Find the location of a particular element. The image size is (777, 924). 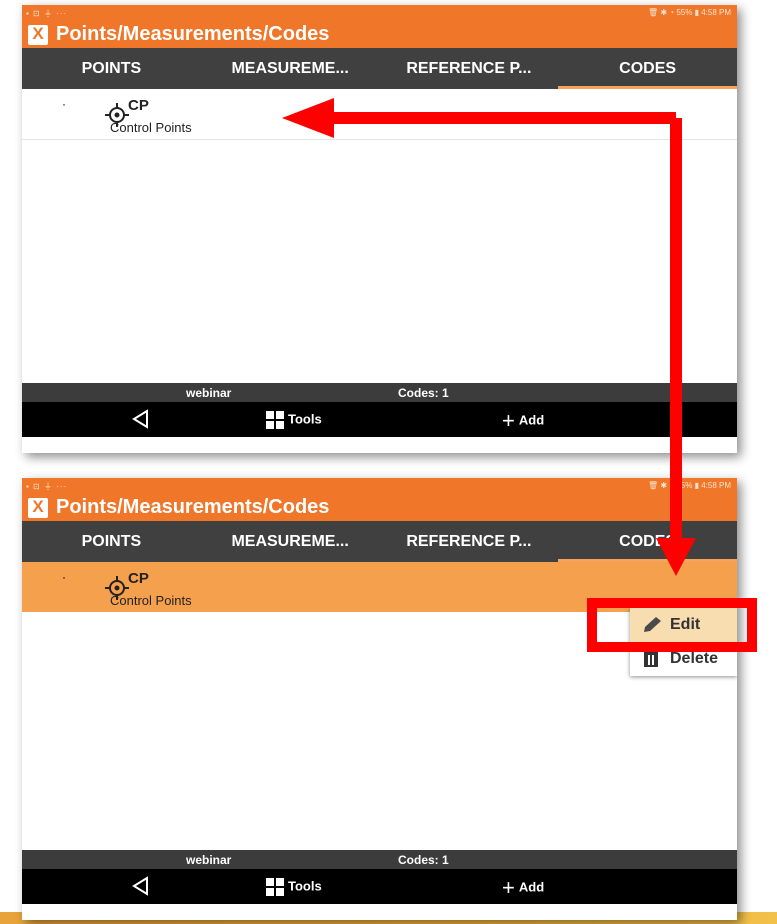

delete-label: Delete is located at coordinates (694, 658).